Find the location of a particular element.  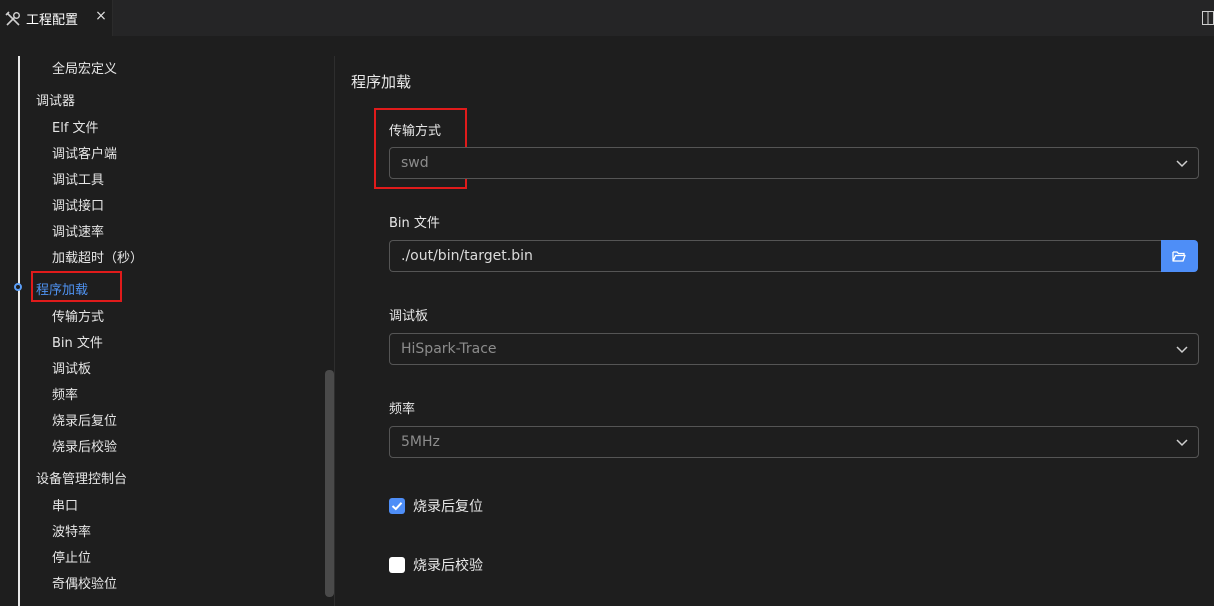

sidebar-item-debug-speed: 调试速率 is located at coordinates (78, 230).